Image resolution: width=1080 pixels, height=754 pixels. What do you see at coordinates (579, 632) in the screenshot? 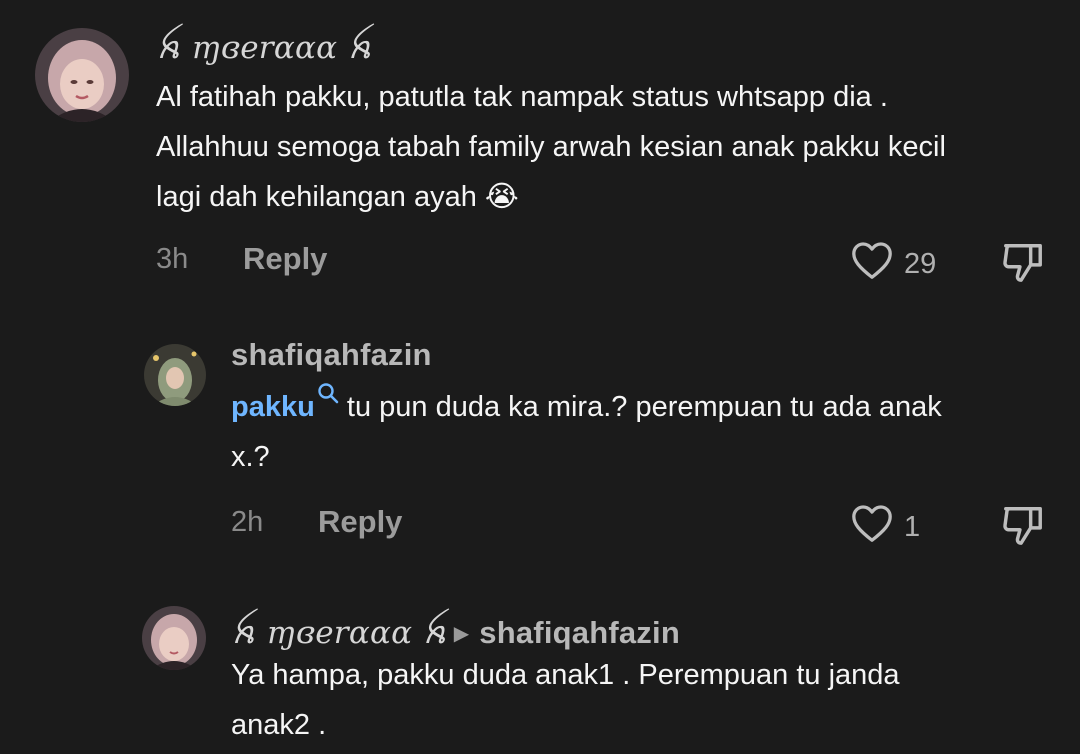
I see `reply-to-username: shafiqahfazin` at bounding box center [579, 632].